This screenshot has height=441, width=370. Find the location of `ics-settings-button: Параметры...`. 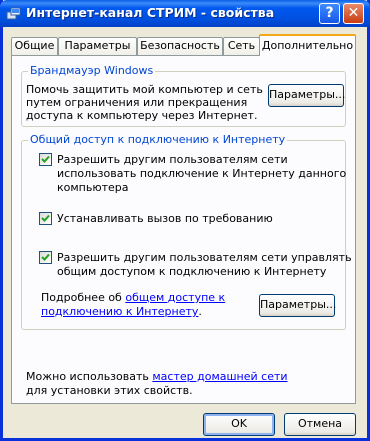

ics-settings-button: Параметры... is located at coordinates (297, 305).